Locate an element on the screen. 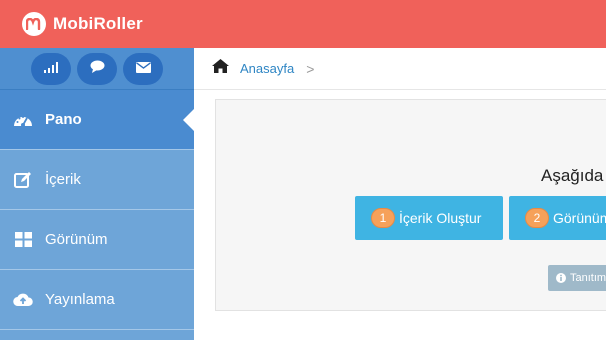  chat-bubble-icon is located at coordinates (97, 69).